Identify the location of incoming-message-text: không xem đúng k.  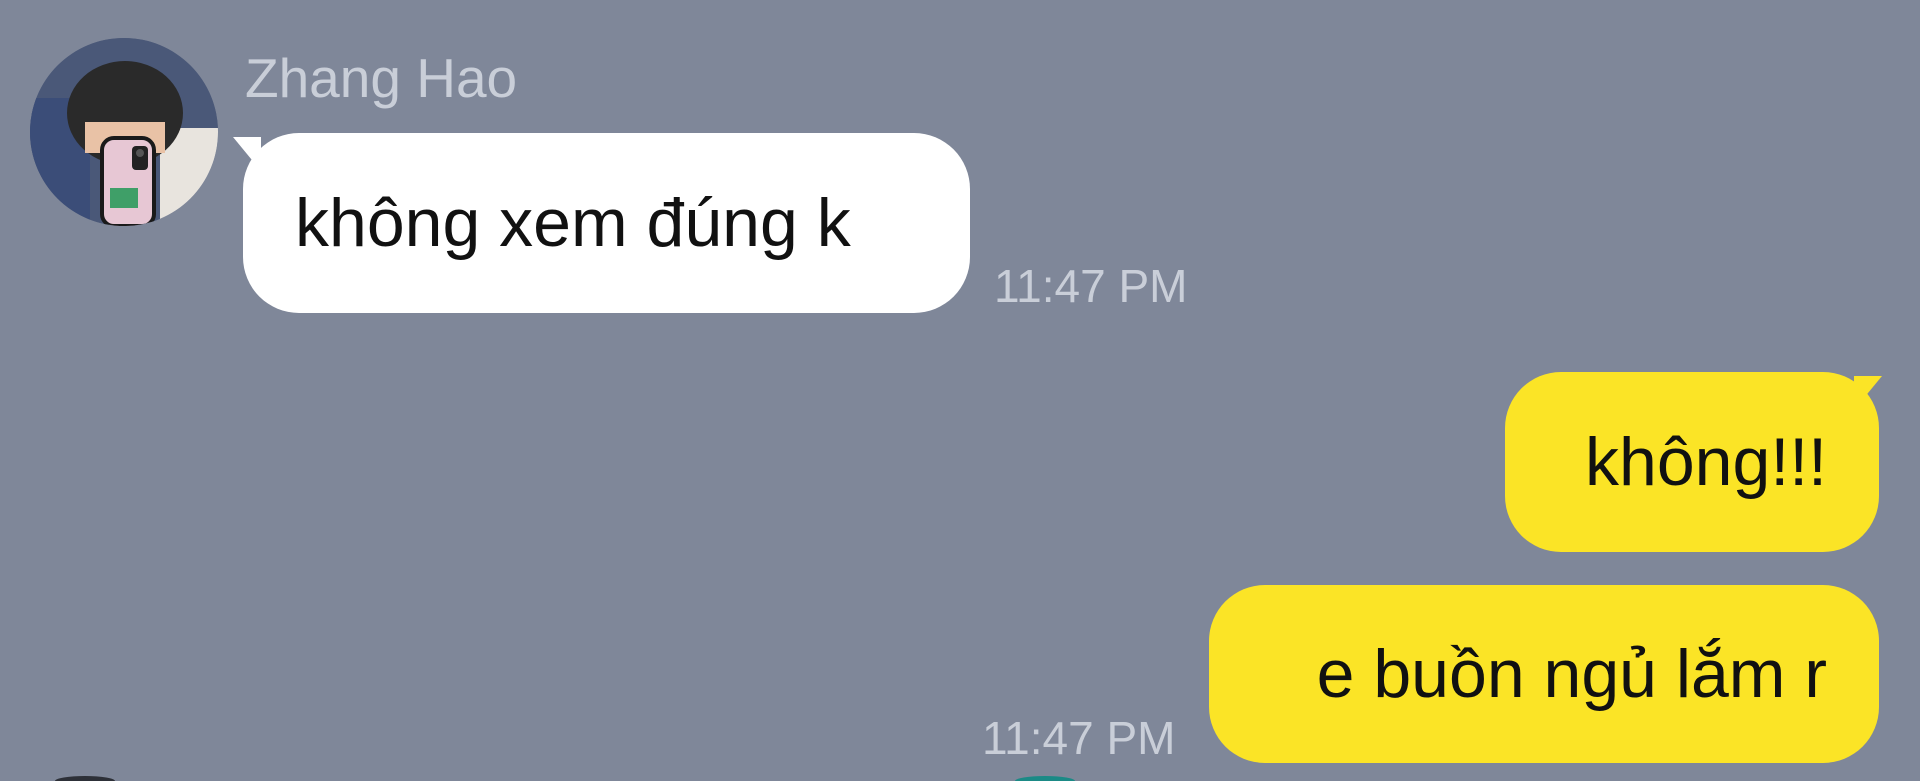
(573, 223).